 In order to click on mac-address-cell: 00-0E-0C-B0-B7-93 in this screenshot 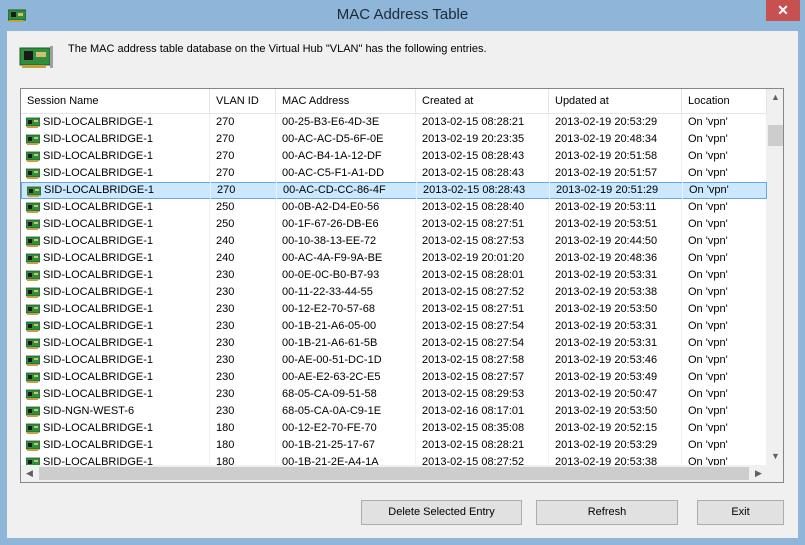, I will do `click(346, 275)`.